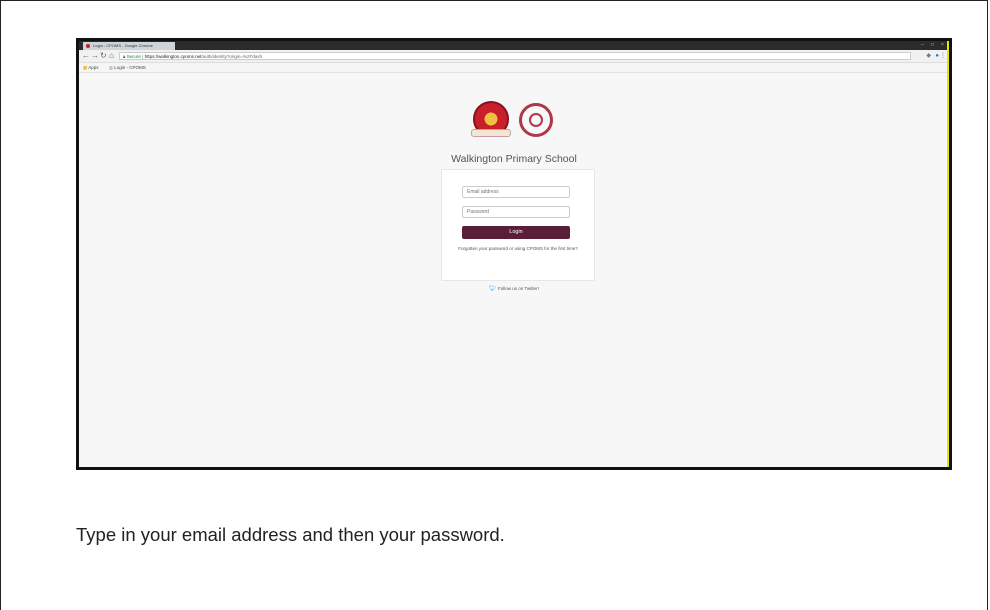 This screenshot has height=610, width=990. What do you see at coordinates (123, 45) in the screenshot?
I see `tab-title: Login - CPOMS - Google Chrome` at bounding box center [123, 45].